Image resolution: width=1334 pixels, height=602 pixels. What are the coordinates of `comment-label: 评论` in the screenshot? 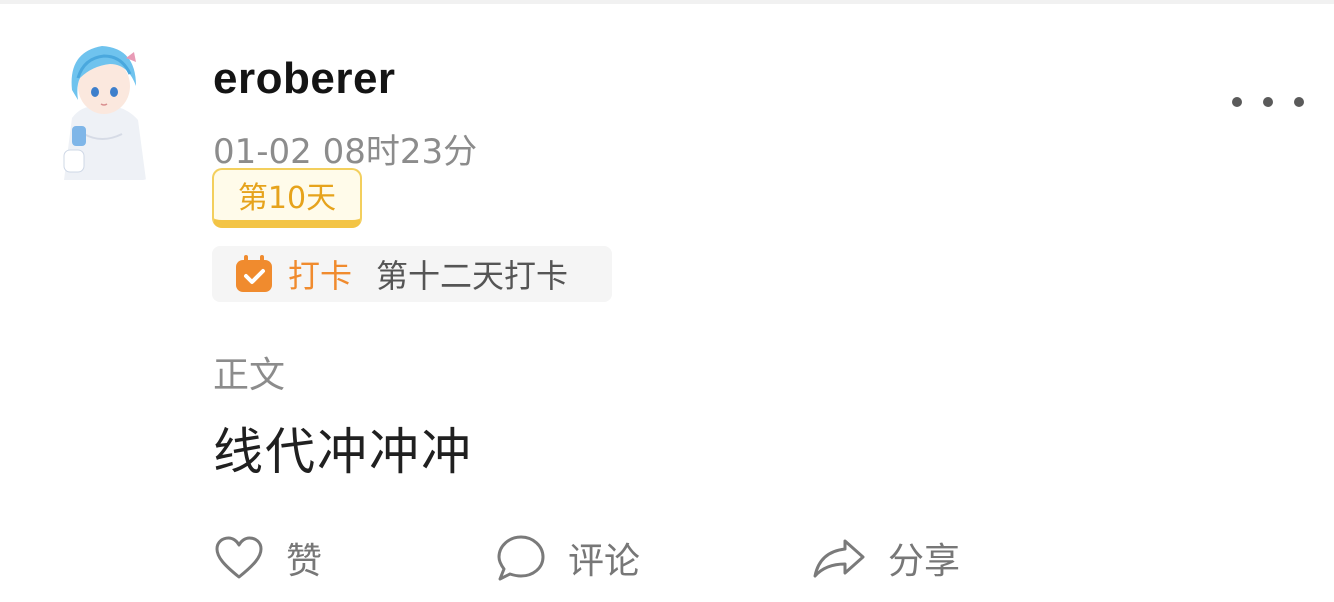 It's located at (604, 561).